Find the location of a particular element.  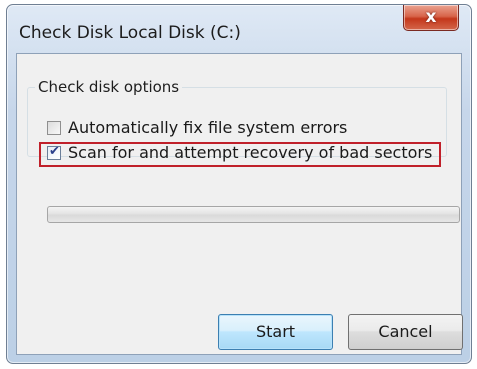

title-bar: Check Disk Local Disk (C:) x is located at coordinates (239, 29).